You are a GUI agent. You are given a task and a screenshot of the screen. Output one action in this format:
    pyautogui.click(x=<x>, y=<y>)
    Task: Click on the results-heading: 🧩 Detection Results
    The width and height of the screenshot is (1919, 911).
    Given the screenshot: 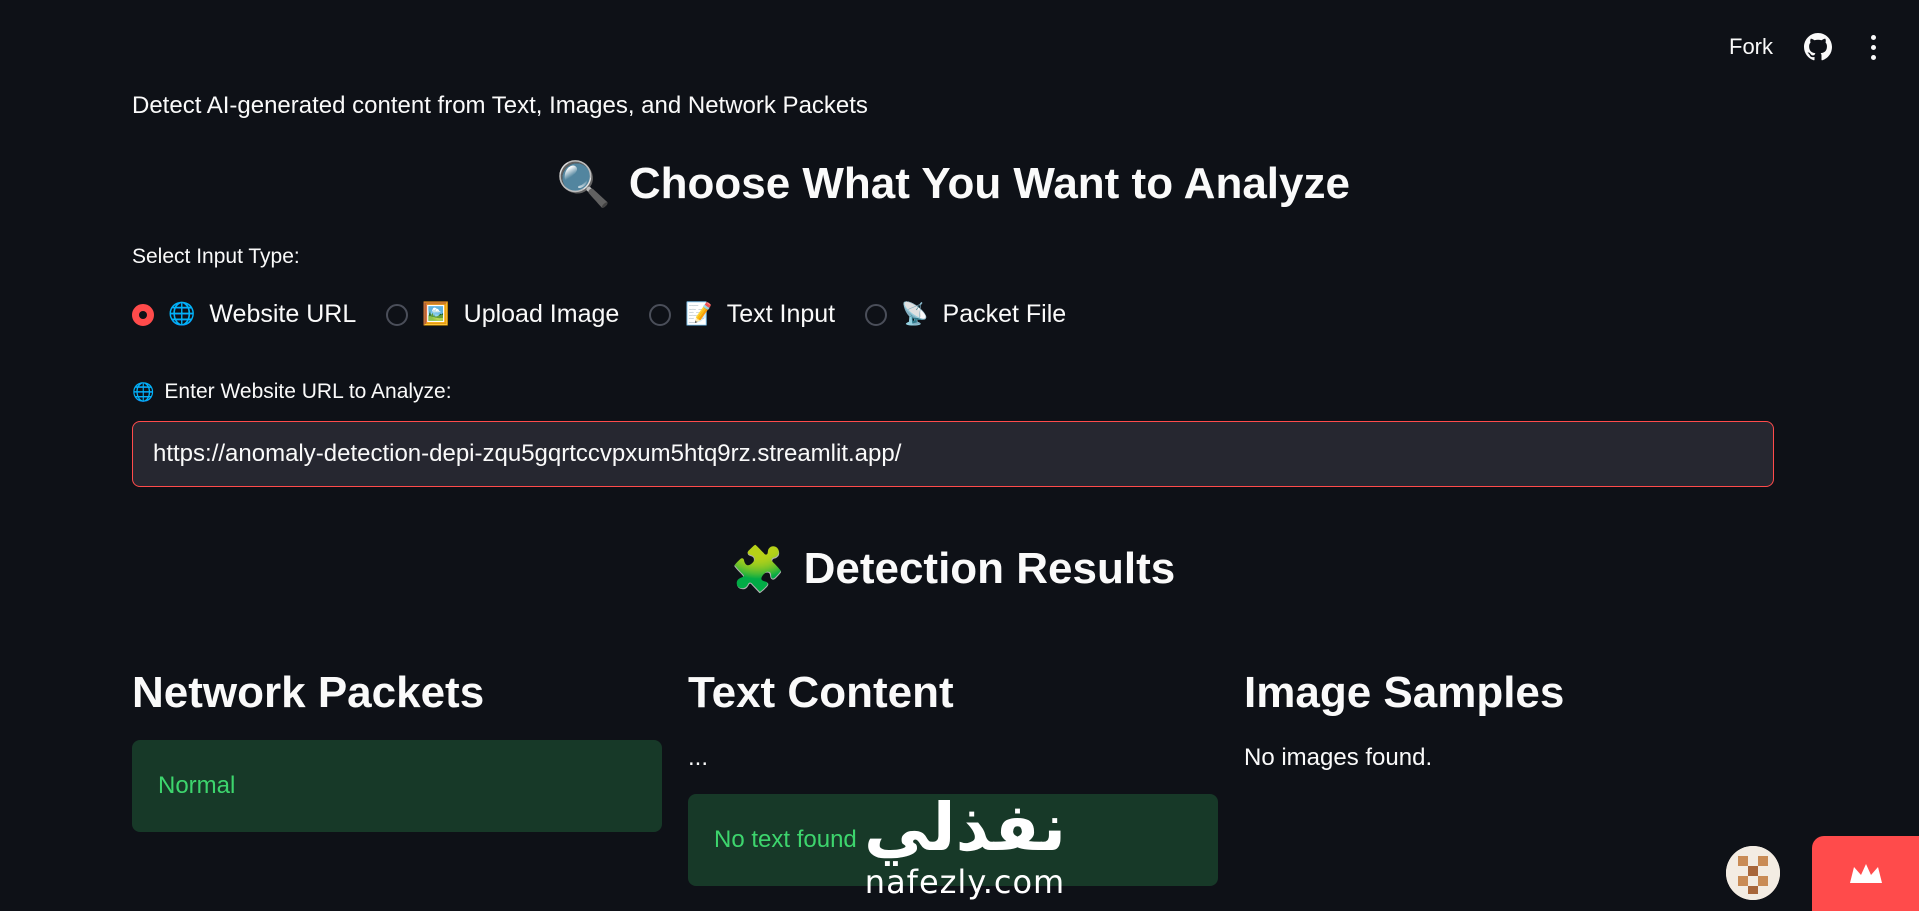 What is the action you would take?
    pyautogui.click(x=953, y=569)
    